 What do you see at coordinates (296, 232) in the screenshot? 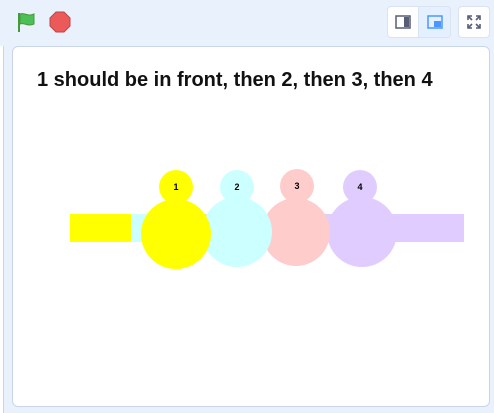
I see `sprite-3-body` at bounding box center [296, 232].